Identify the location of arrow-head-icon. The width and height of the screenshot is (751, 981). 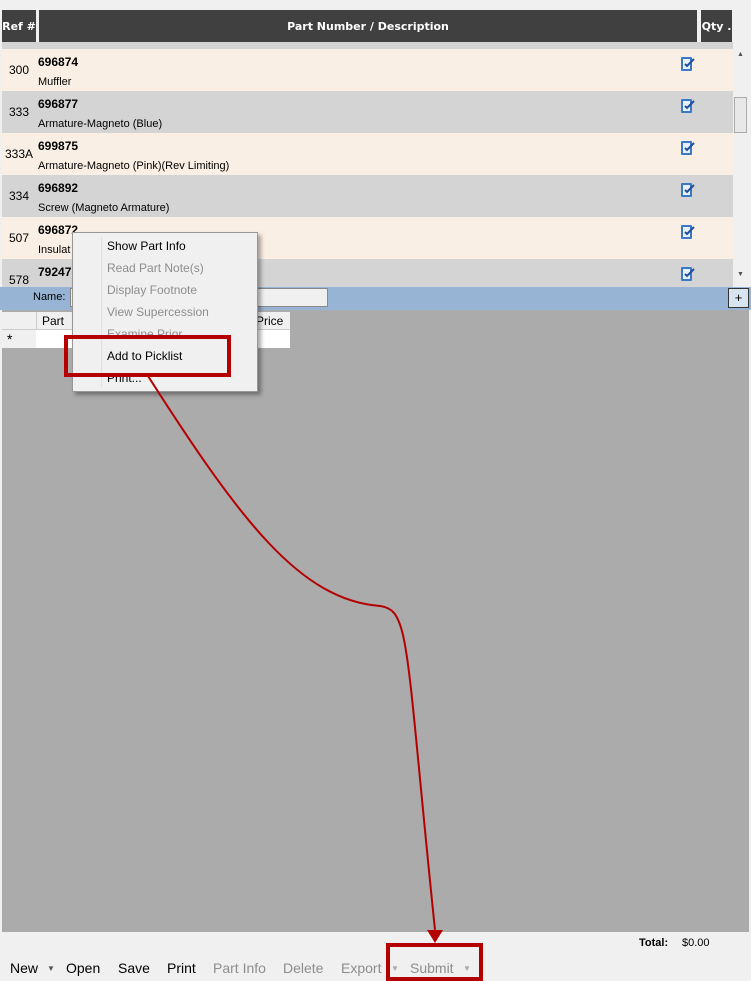
(435, 936).